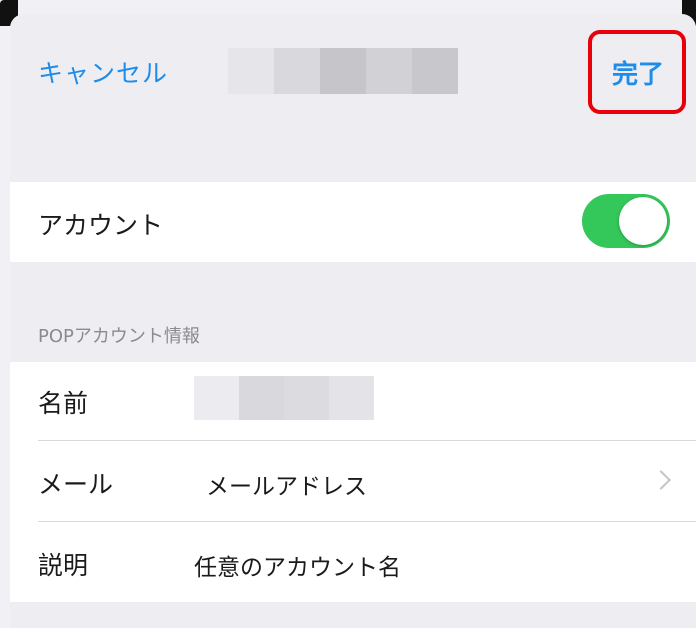 This screenshot has width=696, height=628. I want to click on chevron-right-icon, so click(661, 480).